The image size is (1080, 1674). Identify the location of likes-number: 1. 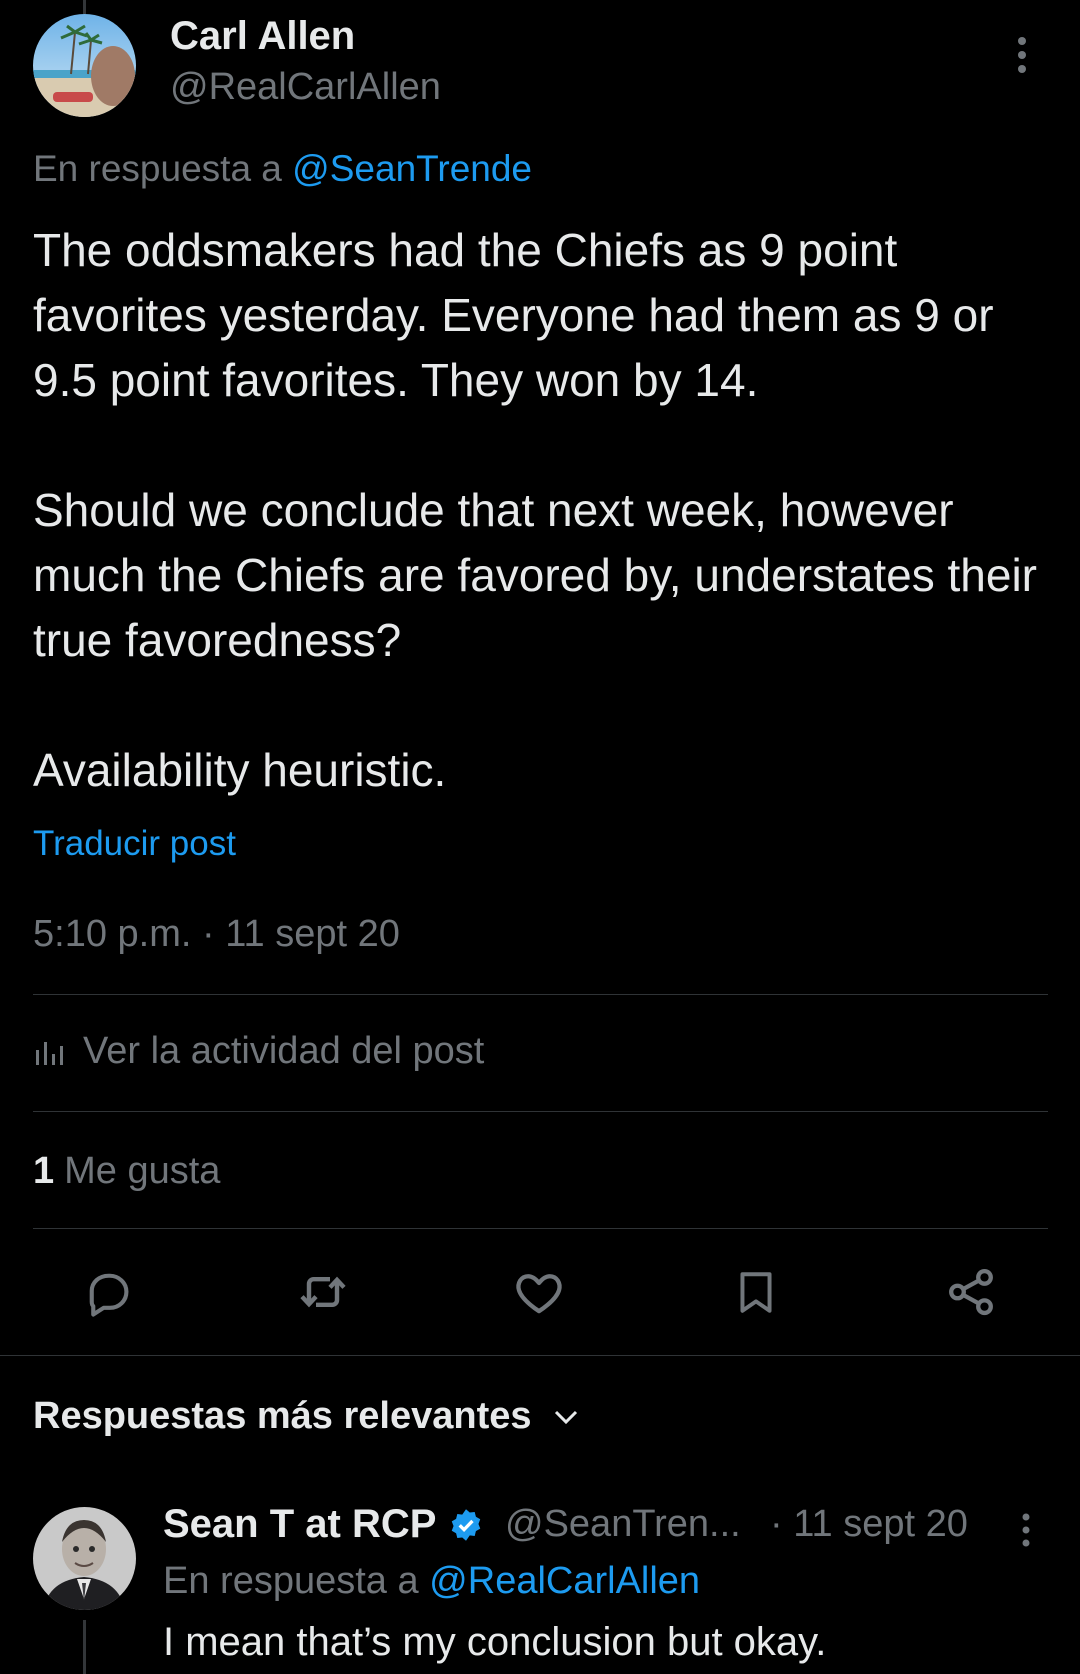
(44, 1171).